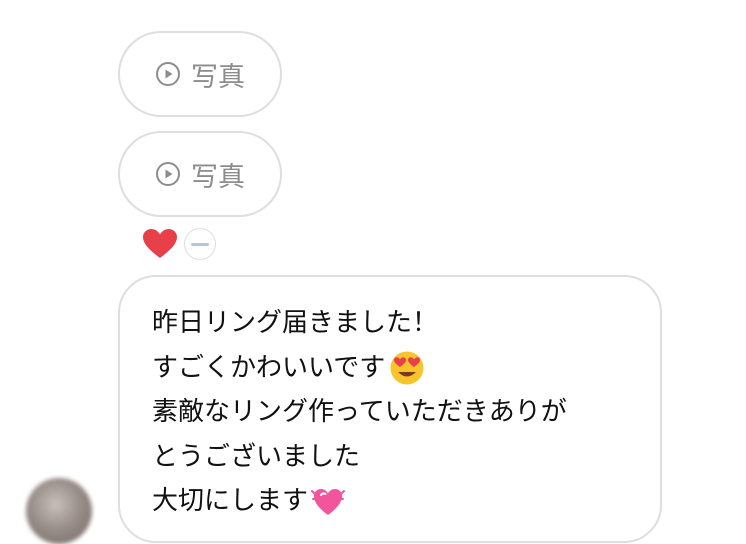  I want to click on message-line: 昨日リング届きました！, so click(394, 323).